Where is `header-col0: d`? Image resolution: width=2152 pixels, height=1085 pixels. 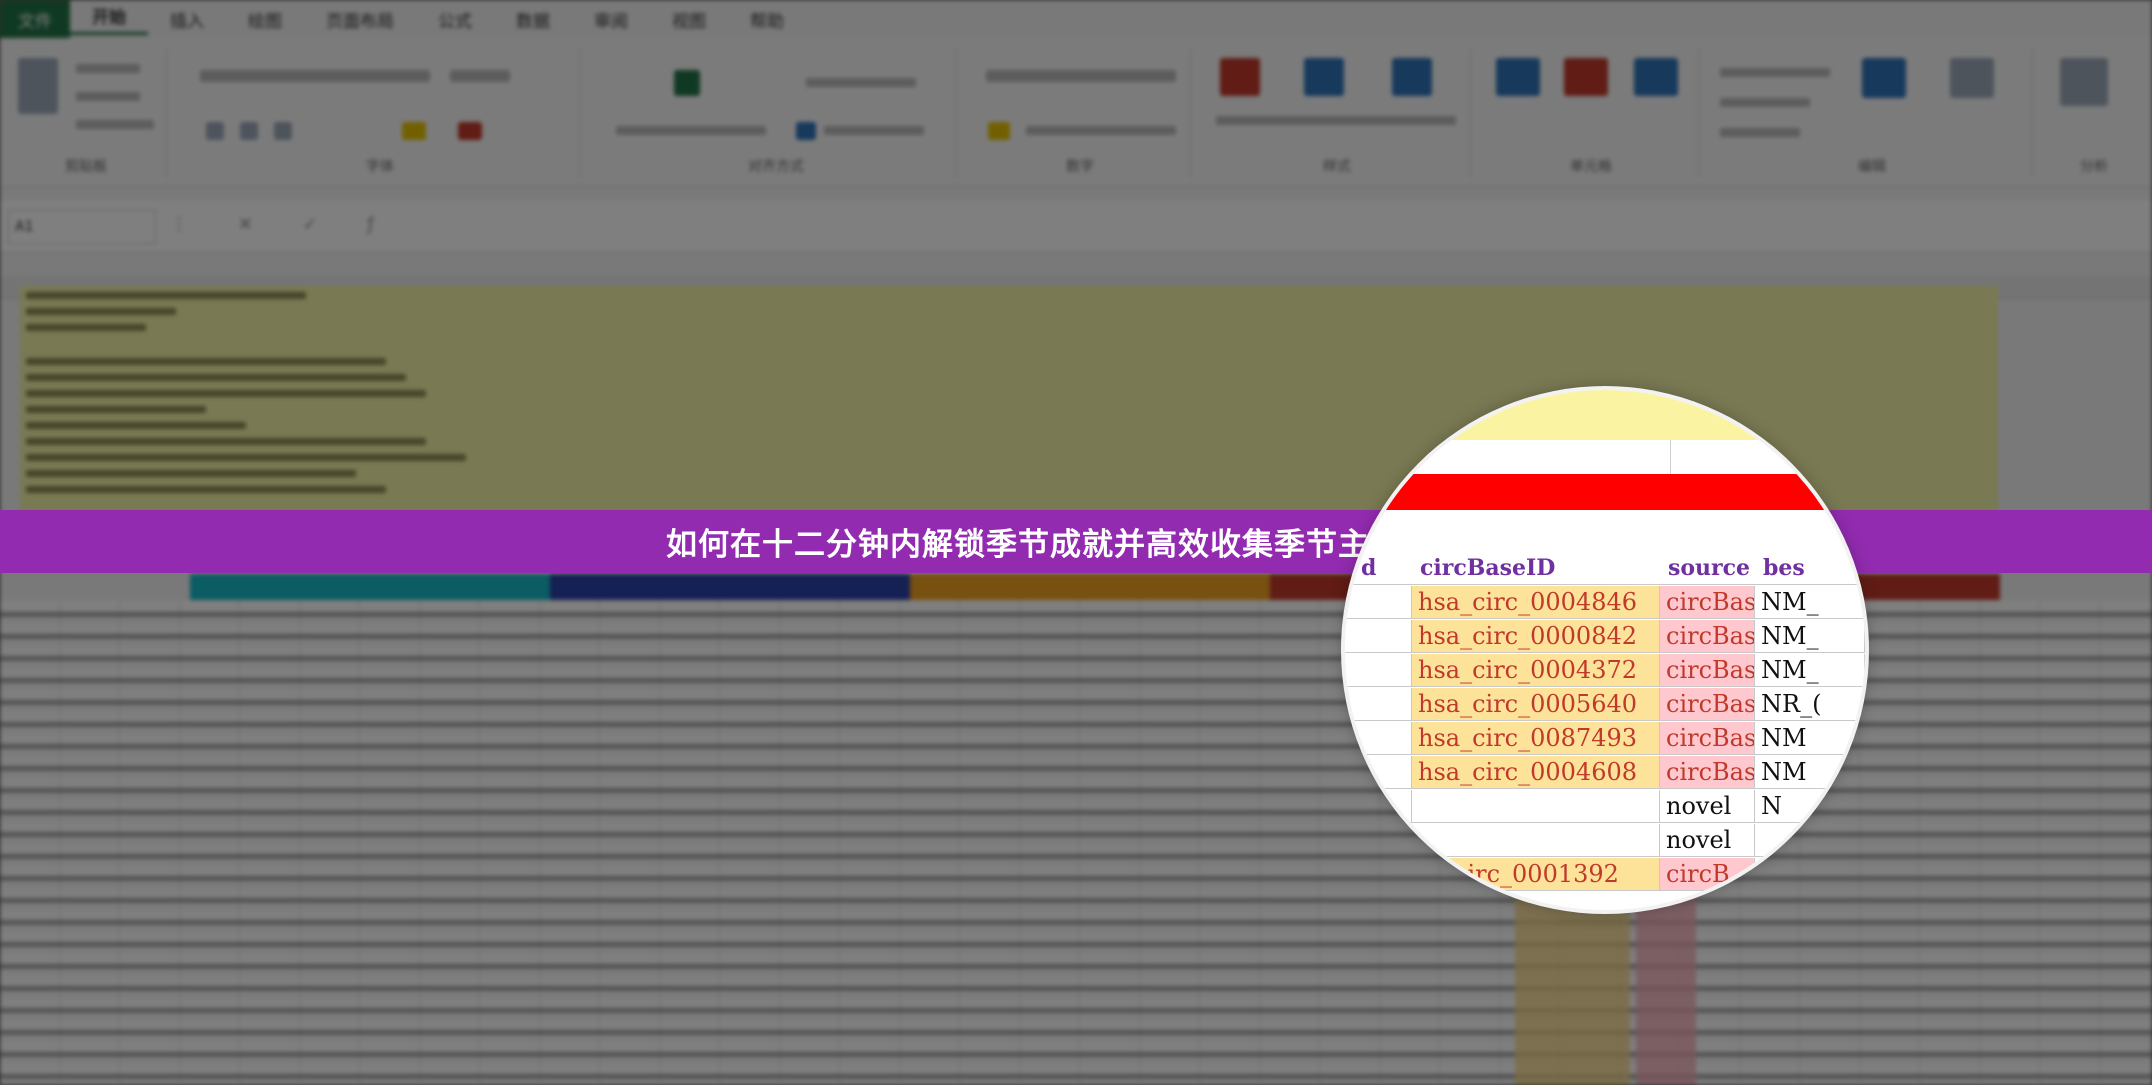 header-col0: d is located at coordinates (1369, 568).